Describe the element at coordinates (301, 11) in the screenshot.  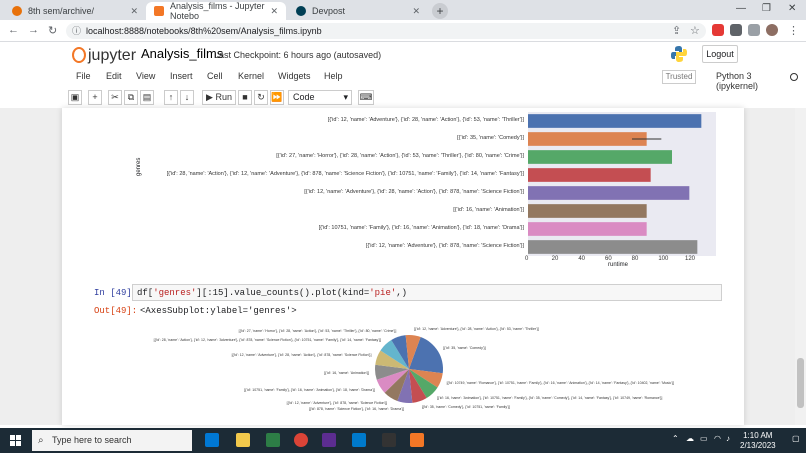
I see `devpost-tab-icon` at that location.